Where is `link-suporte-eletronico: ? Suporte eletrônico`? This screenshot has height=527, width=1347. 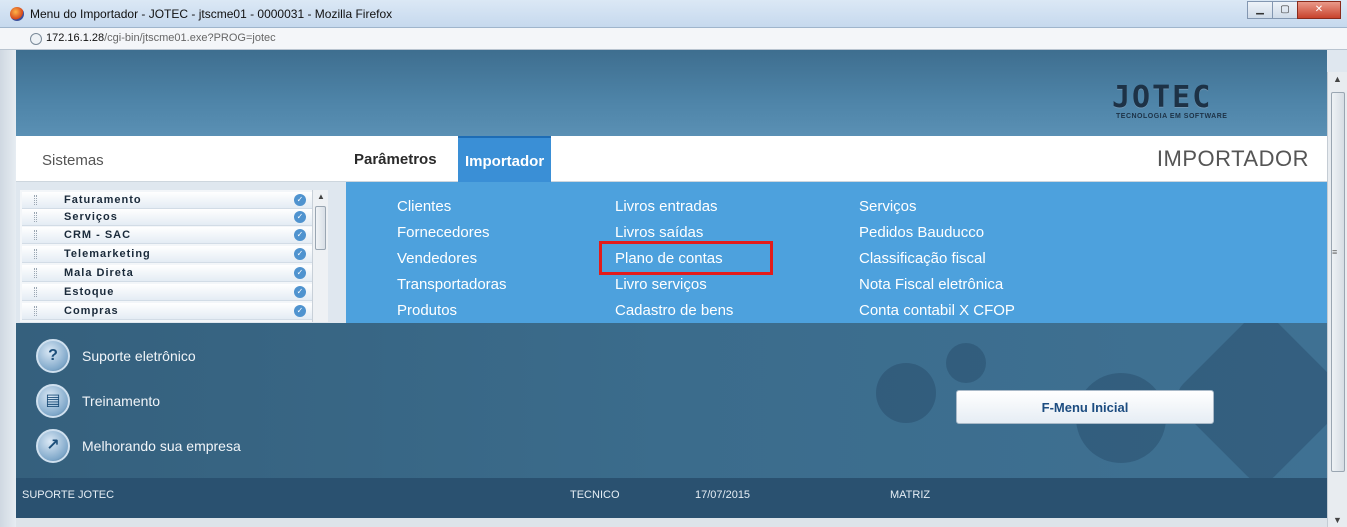
link-suporte-eletronico: ? Suporte eletrônico is located at coordinates (116, 356).